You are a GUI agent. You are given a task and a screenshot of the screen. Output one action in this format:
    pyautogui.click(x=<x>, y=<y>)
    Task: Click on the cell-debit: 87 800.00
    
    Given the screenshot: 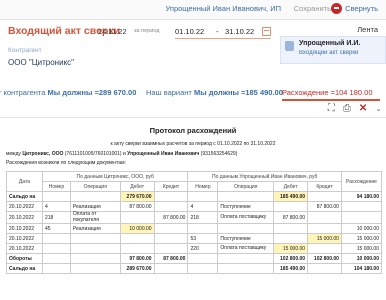 What is the action you would take?
    pyautogui.click(x=291, y=217)
    